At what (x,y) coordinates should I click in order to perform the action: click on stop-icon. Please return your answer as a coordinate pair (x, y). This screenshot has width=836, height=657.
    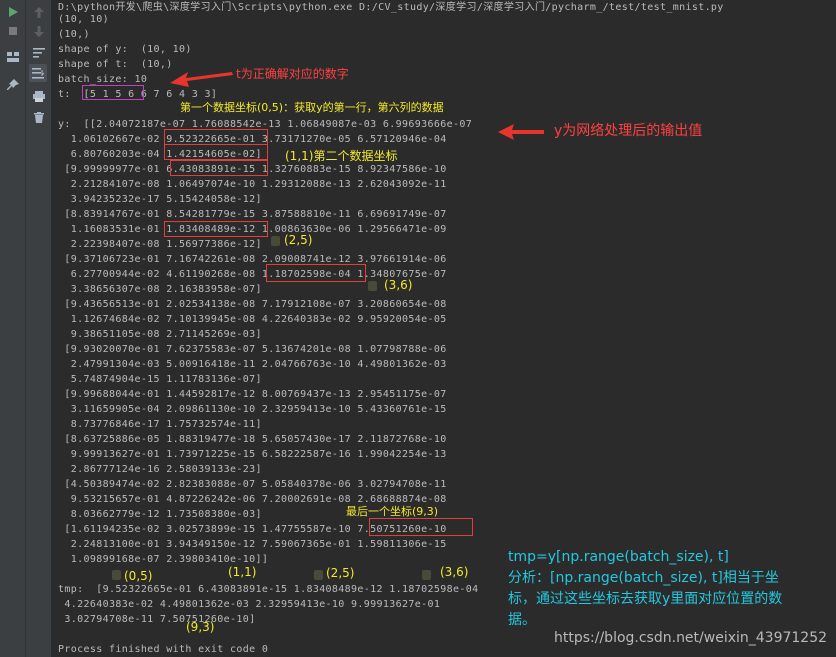
    Looking at the image, I should click on (13, 31).